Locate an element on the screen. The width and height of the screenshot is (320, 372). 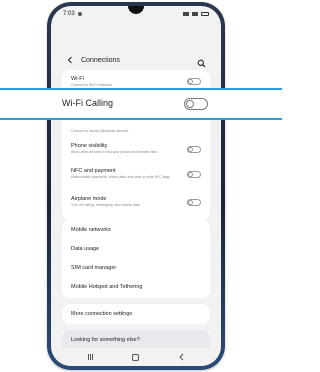
phone-visibility-toggle is located at coordinates (194, 149).